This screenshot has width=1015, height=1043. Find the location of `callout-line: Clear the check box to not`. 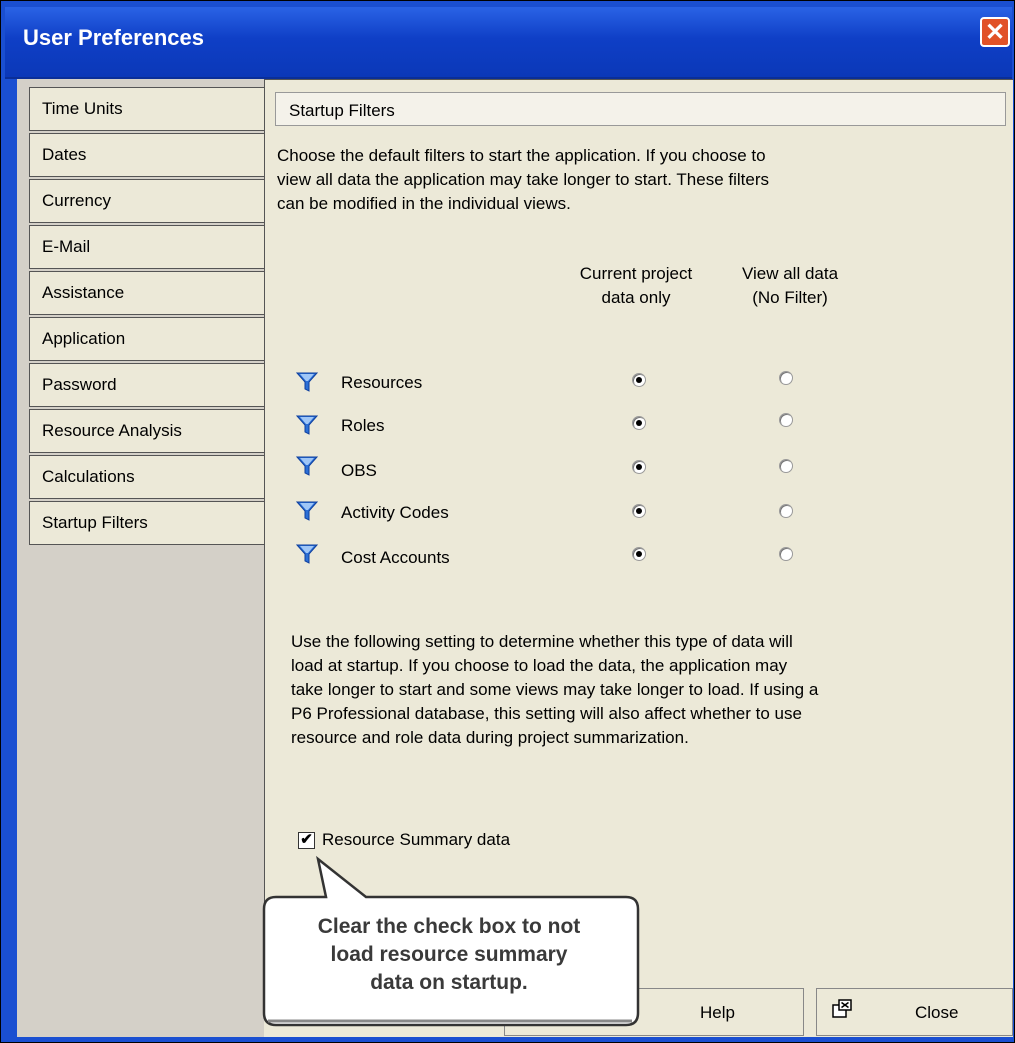

callout-line: Clear the check box to not is located at coordinates (449, 926).